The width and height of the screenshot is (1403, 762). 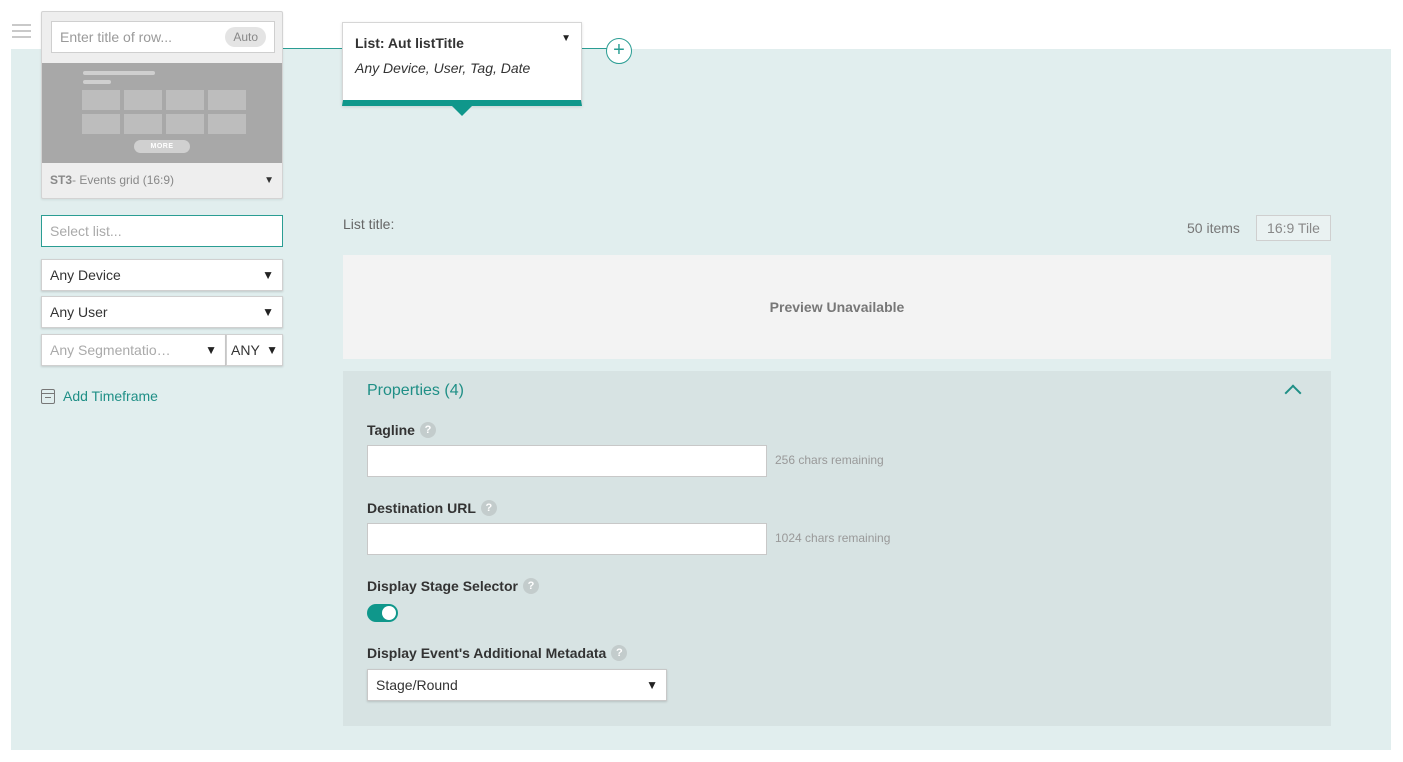 What do you see at coordinates (1293, 393) in the screenshot?
I see `chevron-up-icon` at bounding box center [1293, 393].